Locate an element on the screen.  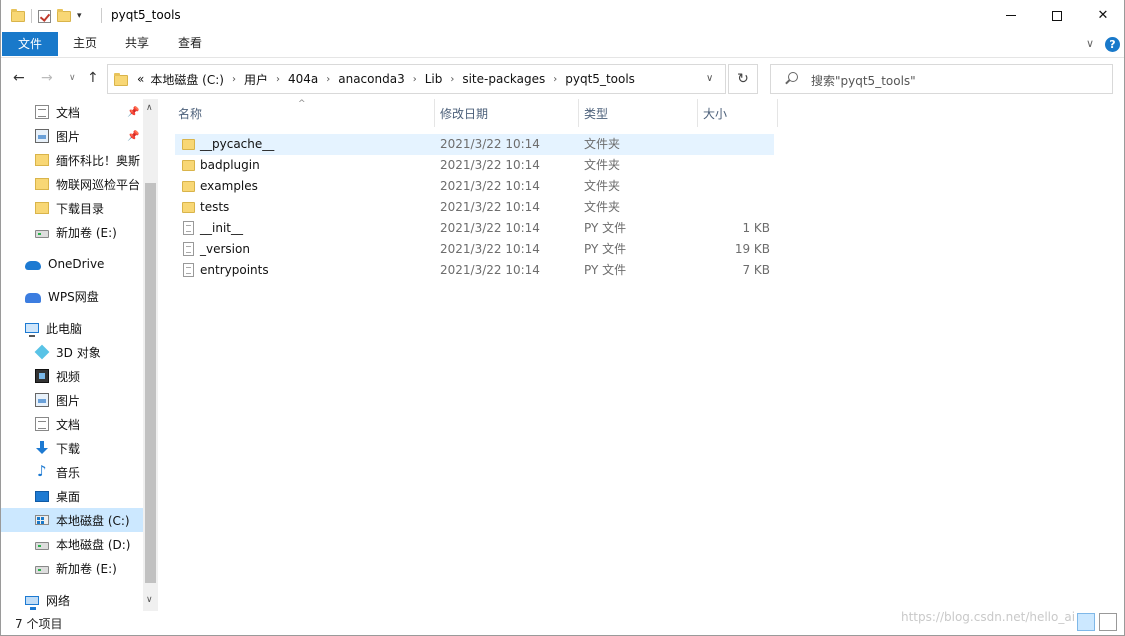
onedrive-icon is located at coordinates (33, 265).